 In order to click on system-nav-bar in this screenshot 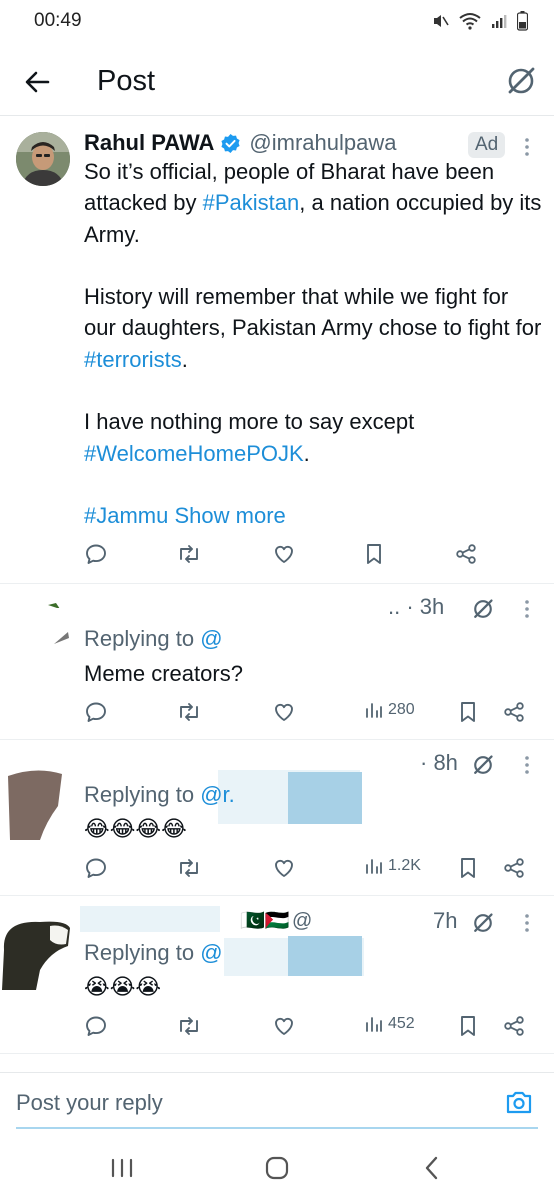, I will do `click(277, 1168)`.